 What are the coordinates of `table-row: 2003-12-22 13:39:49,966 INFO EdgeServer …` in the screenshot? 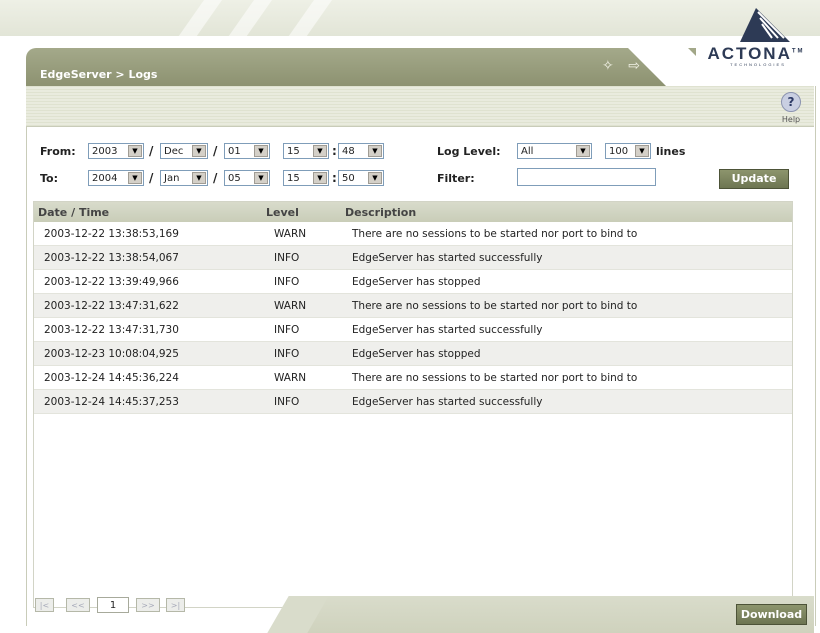 It's located at (413, 282).